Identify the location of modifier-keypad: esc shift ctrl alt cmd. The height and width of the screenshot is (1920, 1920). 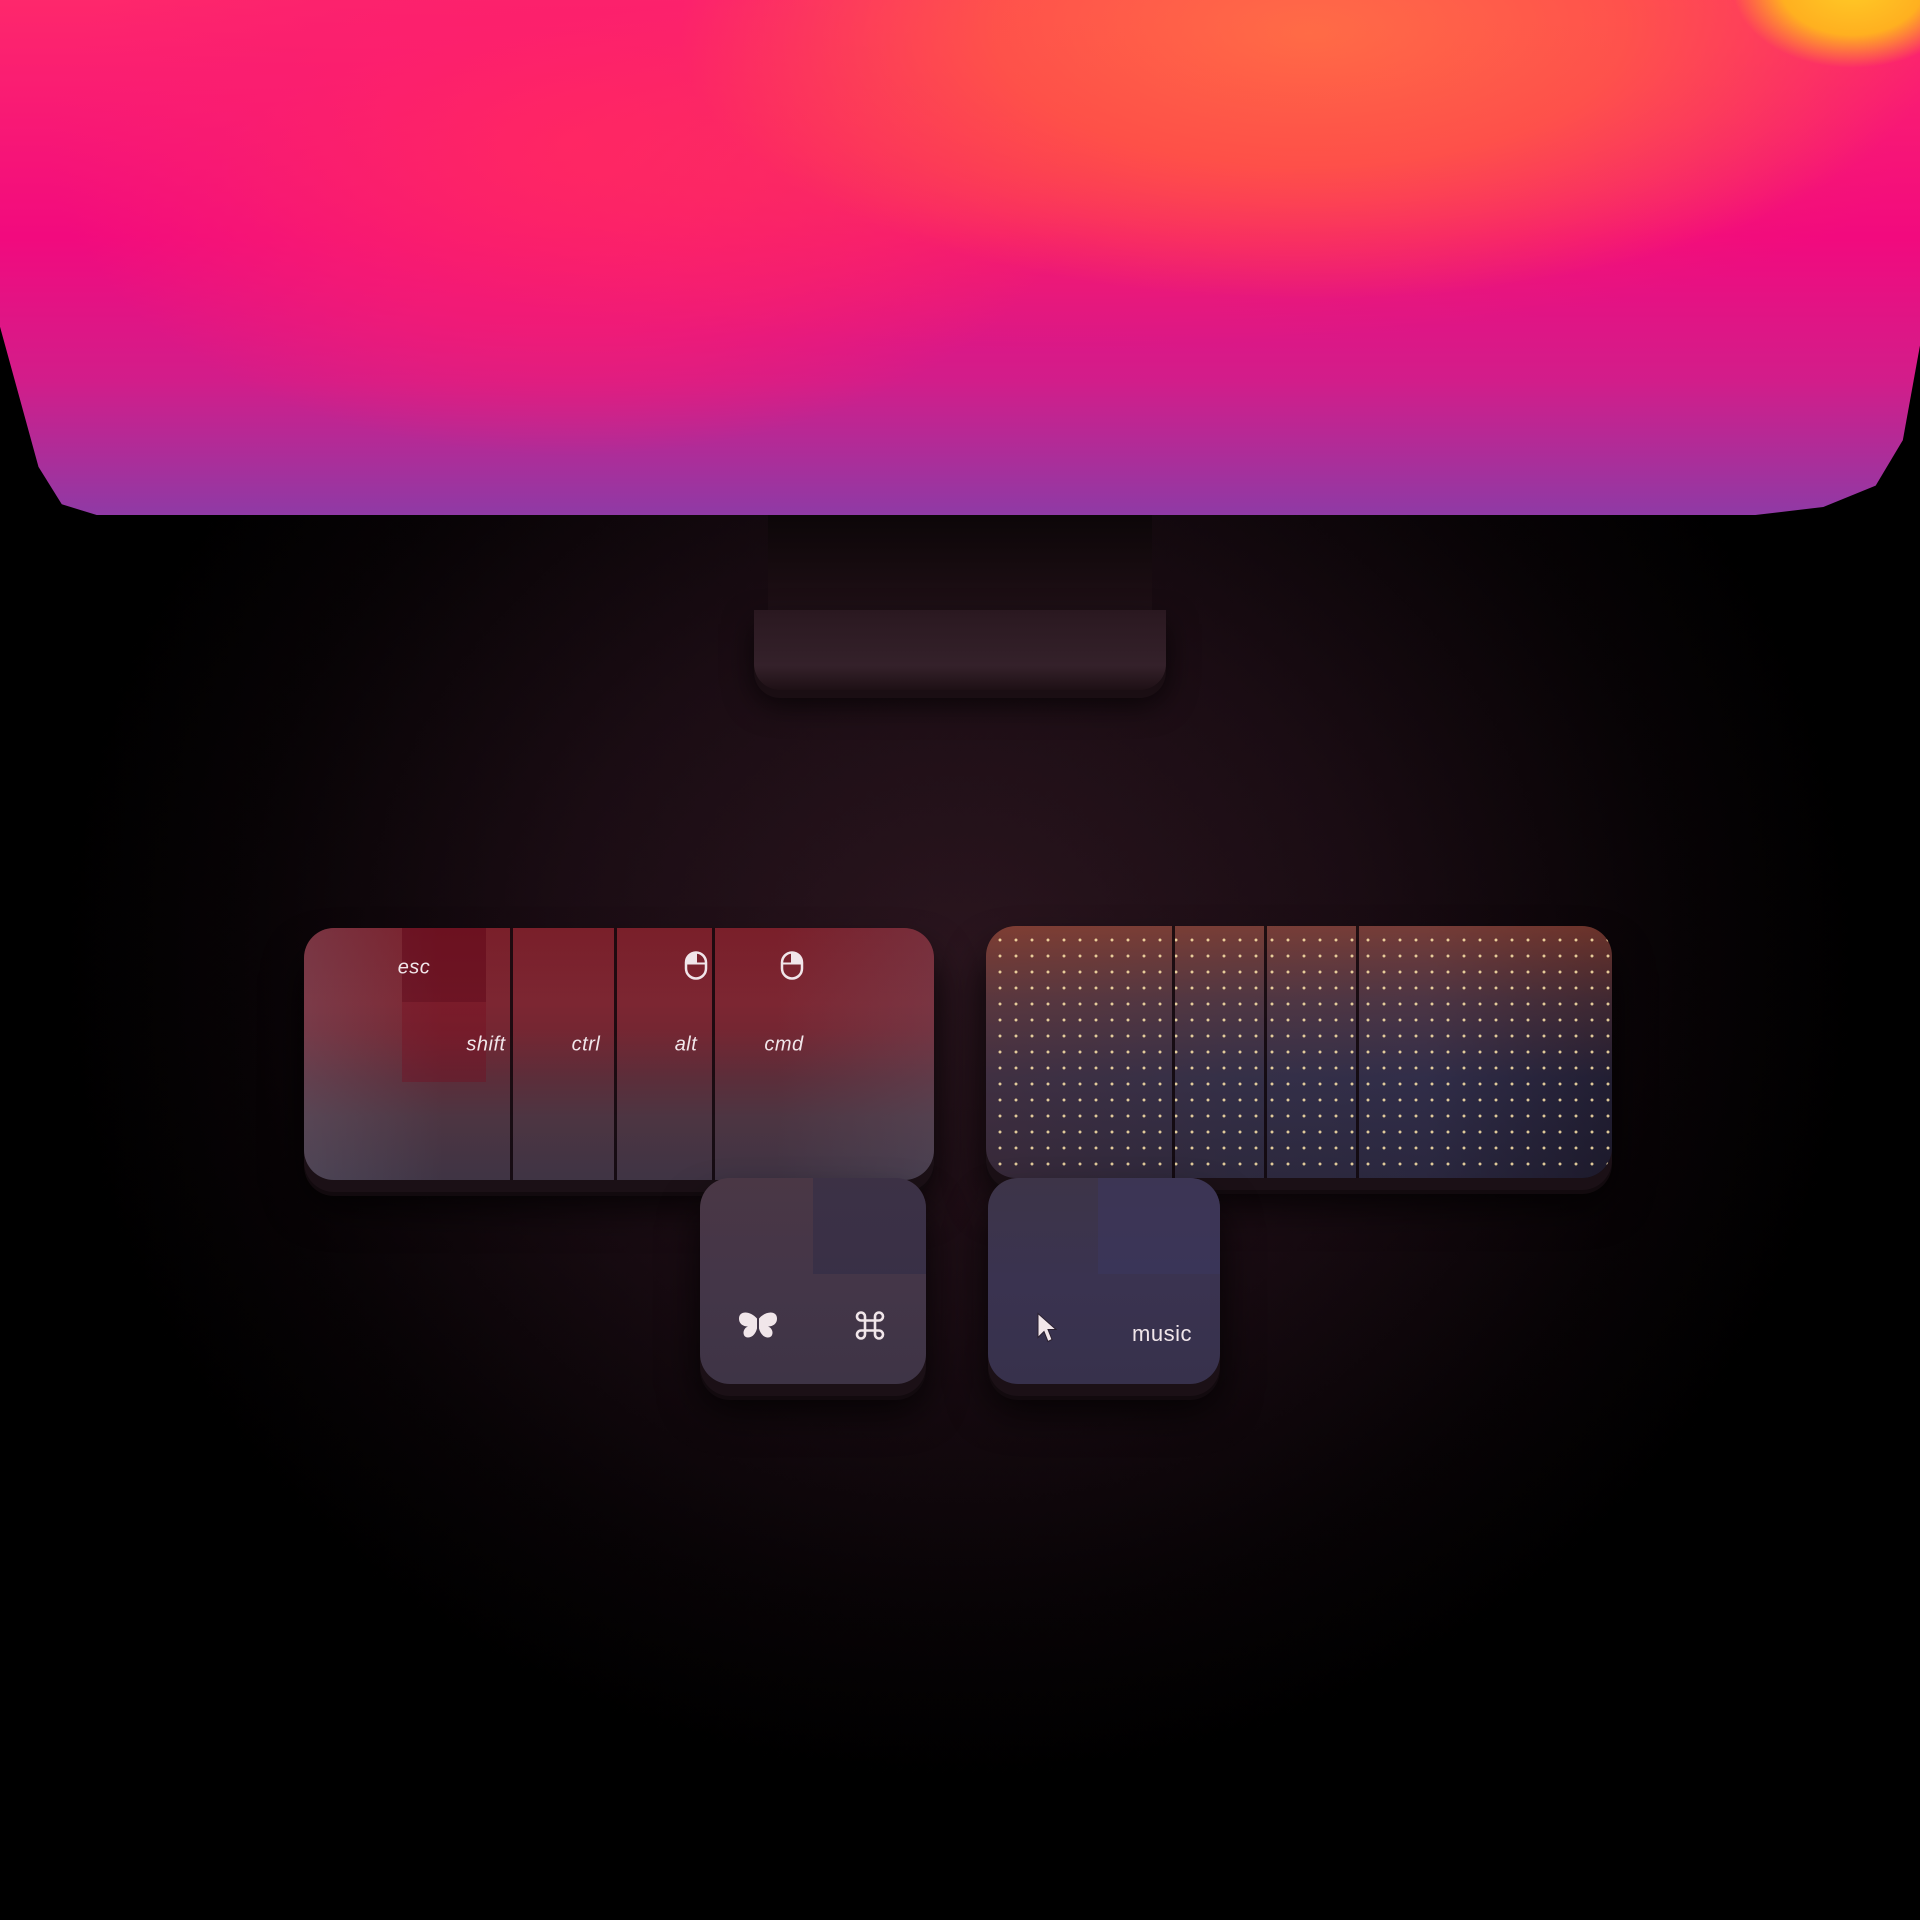
(619, 1054).